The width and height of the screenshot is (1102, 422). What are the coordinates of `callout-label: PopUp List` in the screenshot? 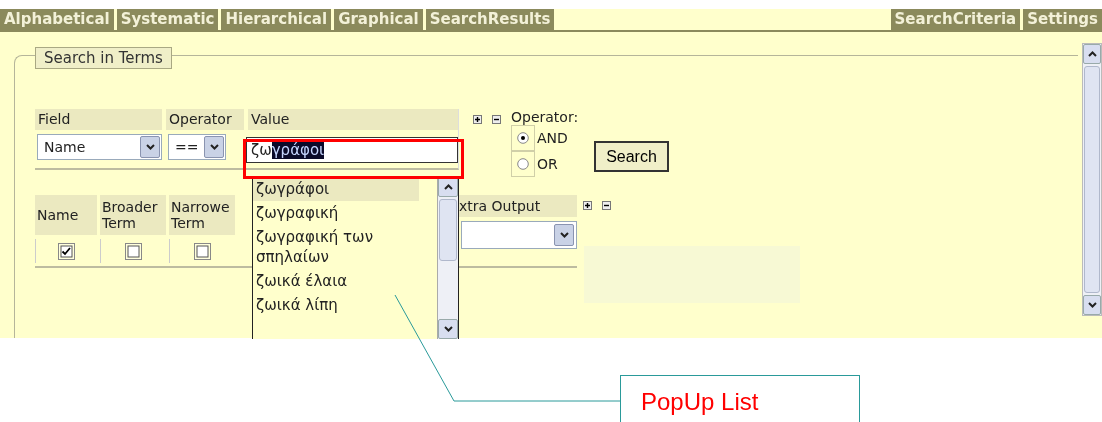 It's located at (740, 398).